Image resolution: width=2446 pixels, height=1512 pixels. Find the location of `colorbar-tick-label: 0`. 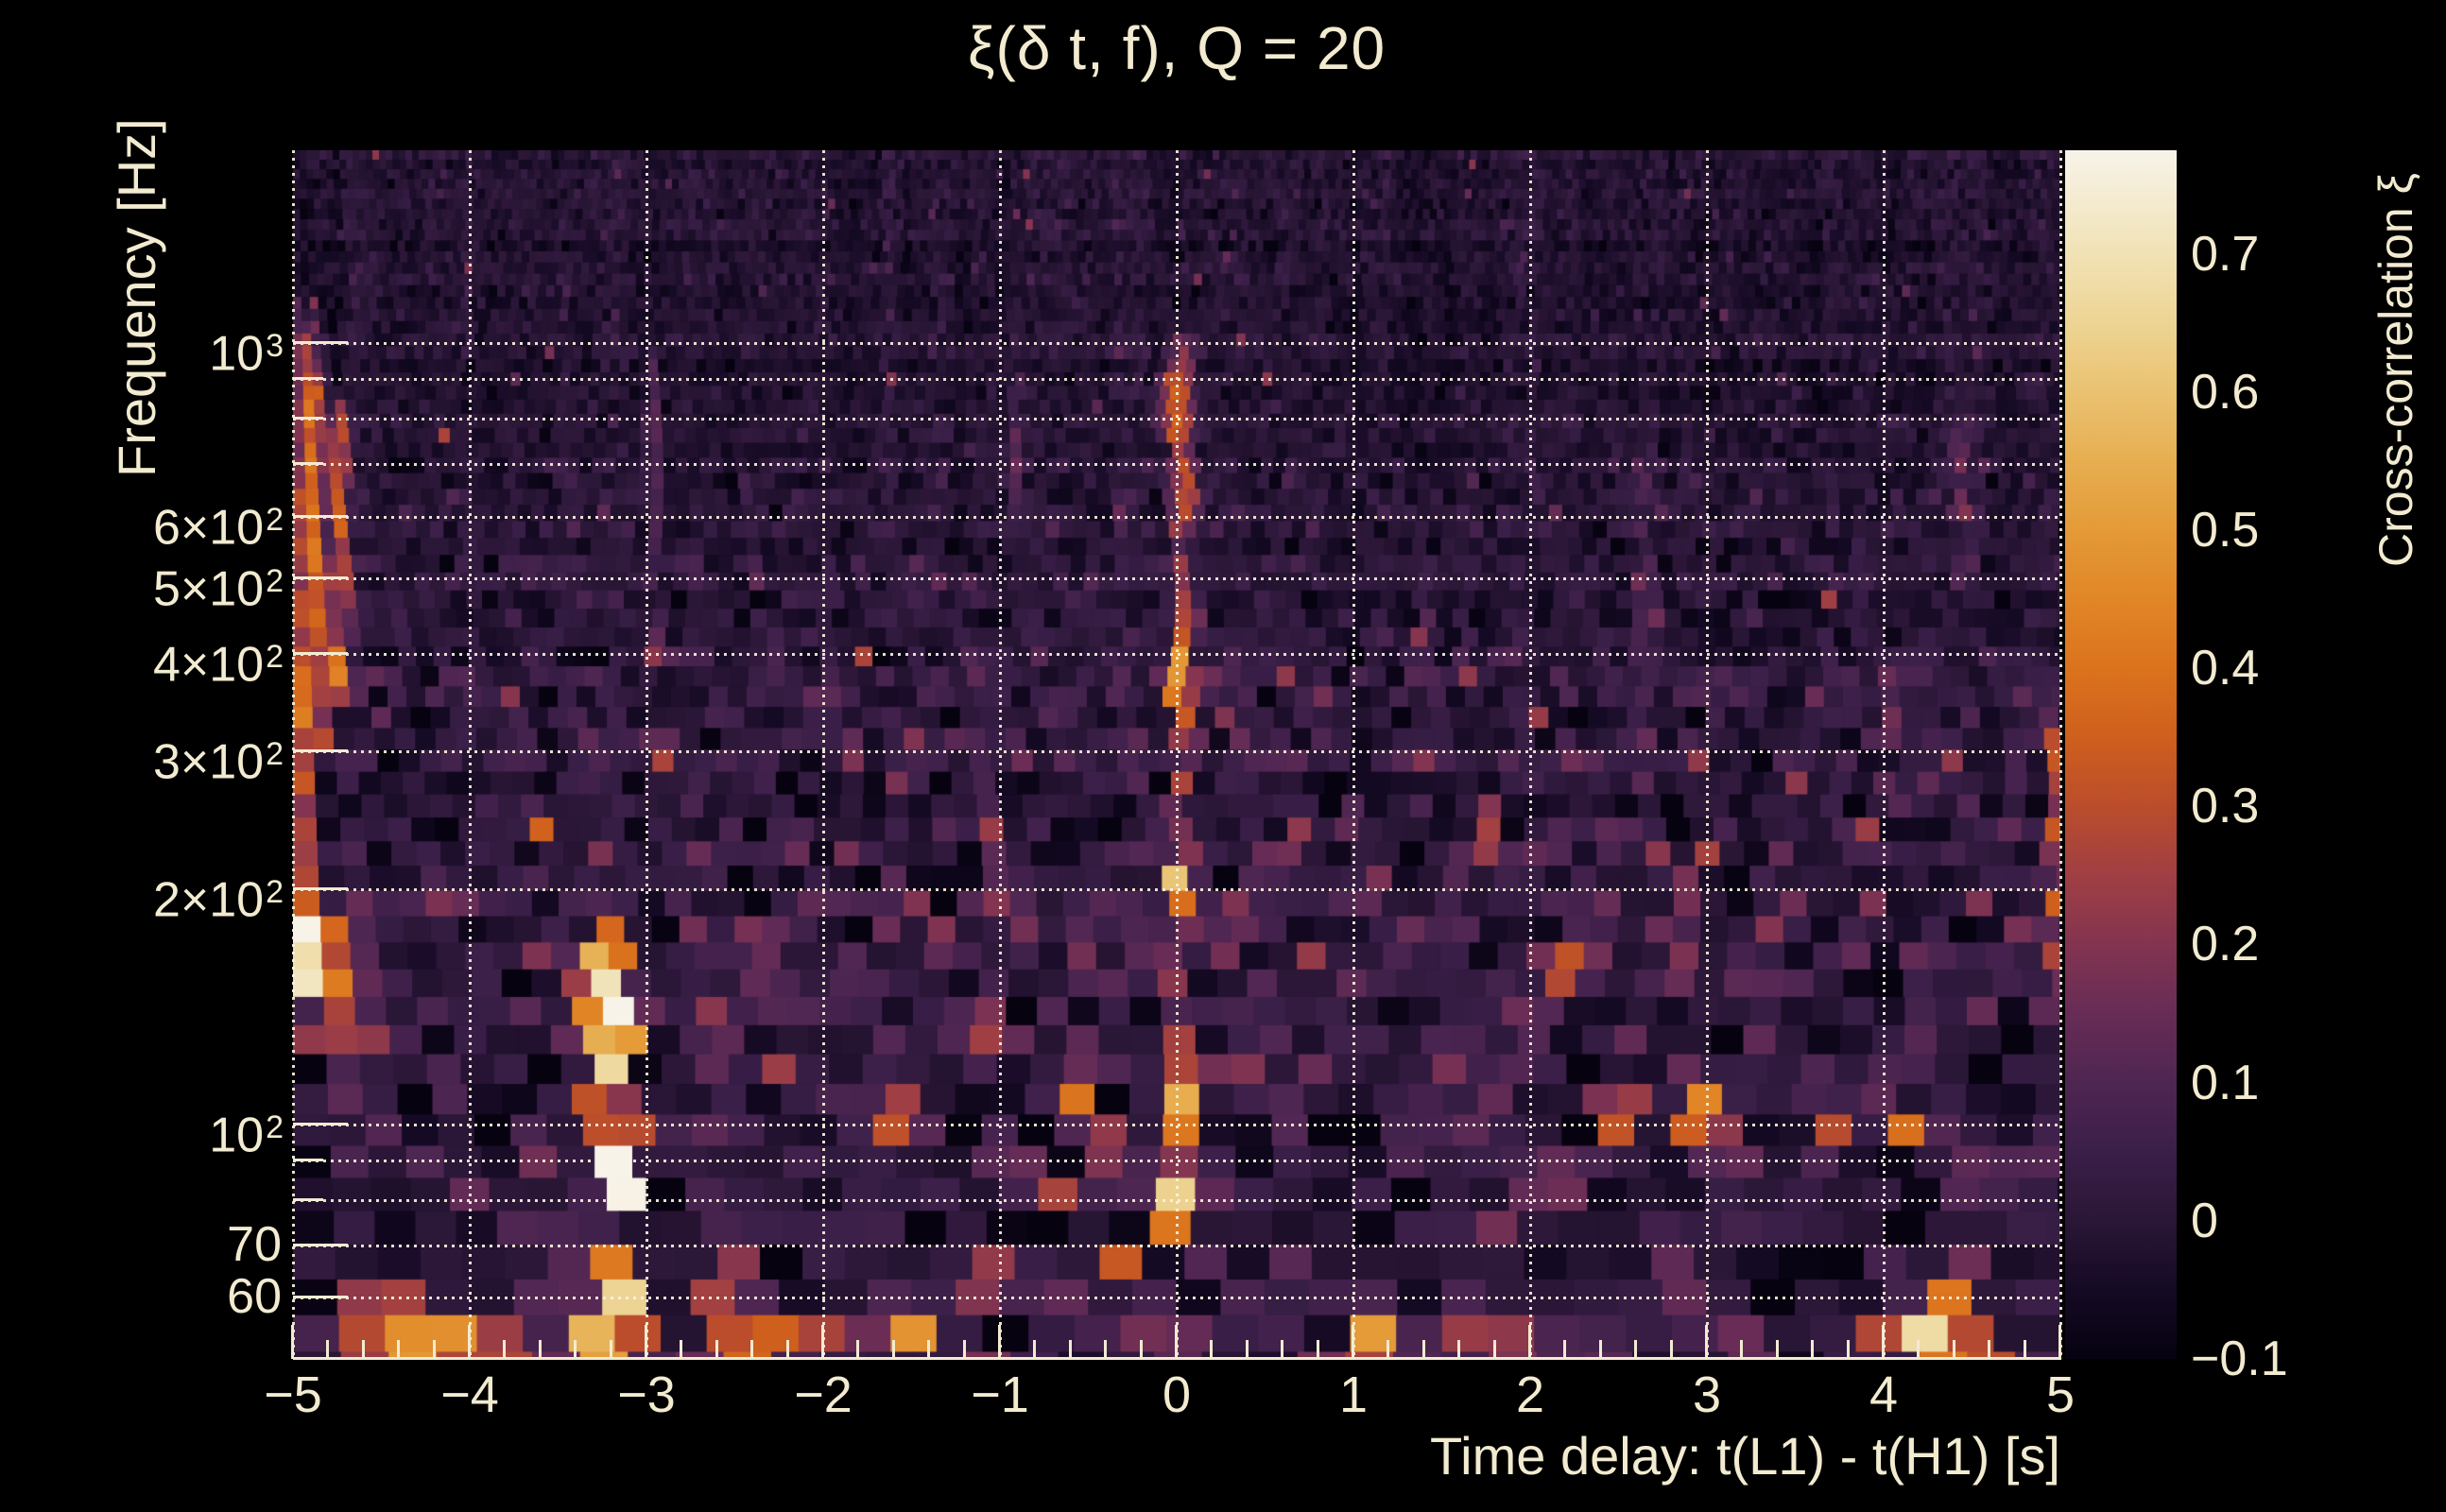

colorbar-tick-label: 0 is located at coordinates (2204, 1220).